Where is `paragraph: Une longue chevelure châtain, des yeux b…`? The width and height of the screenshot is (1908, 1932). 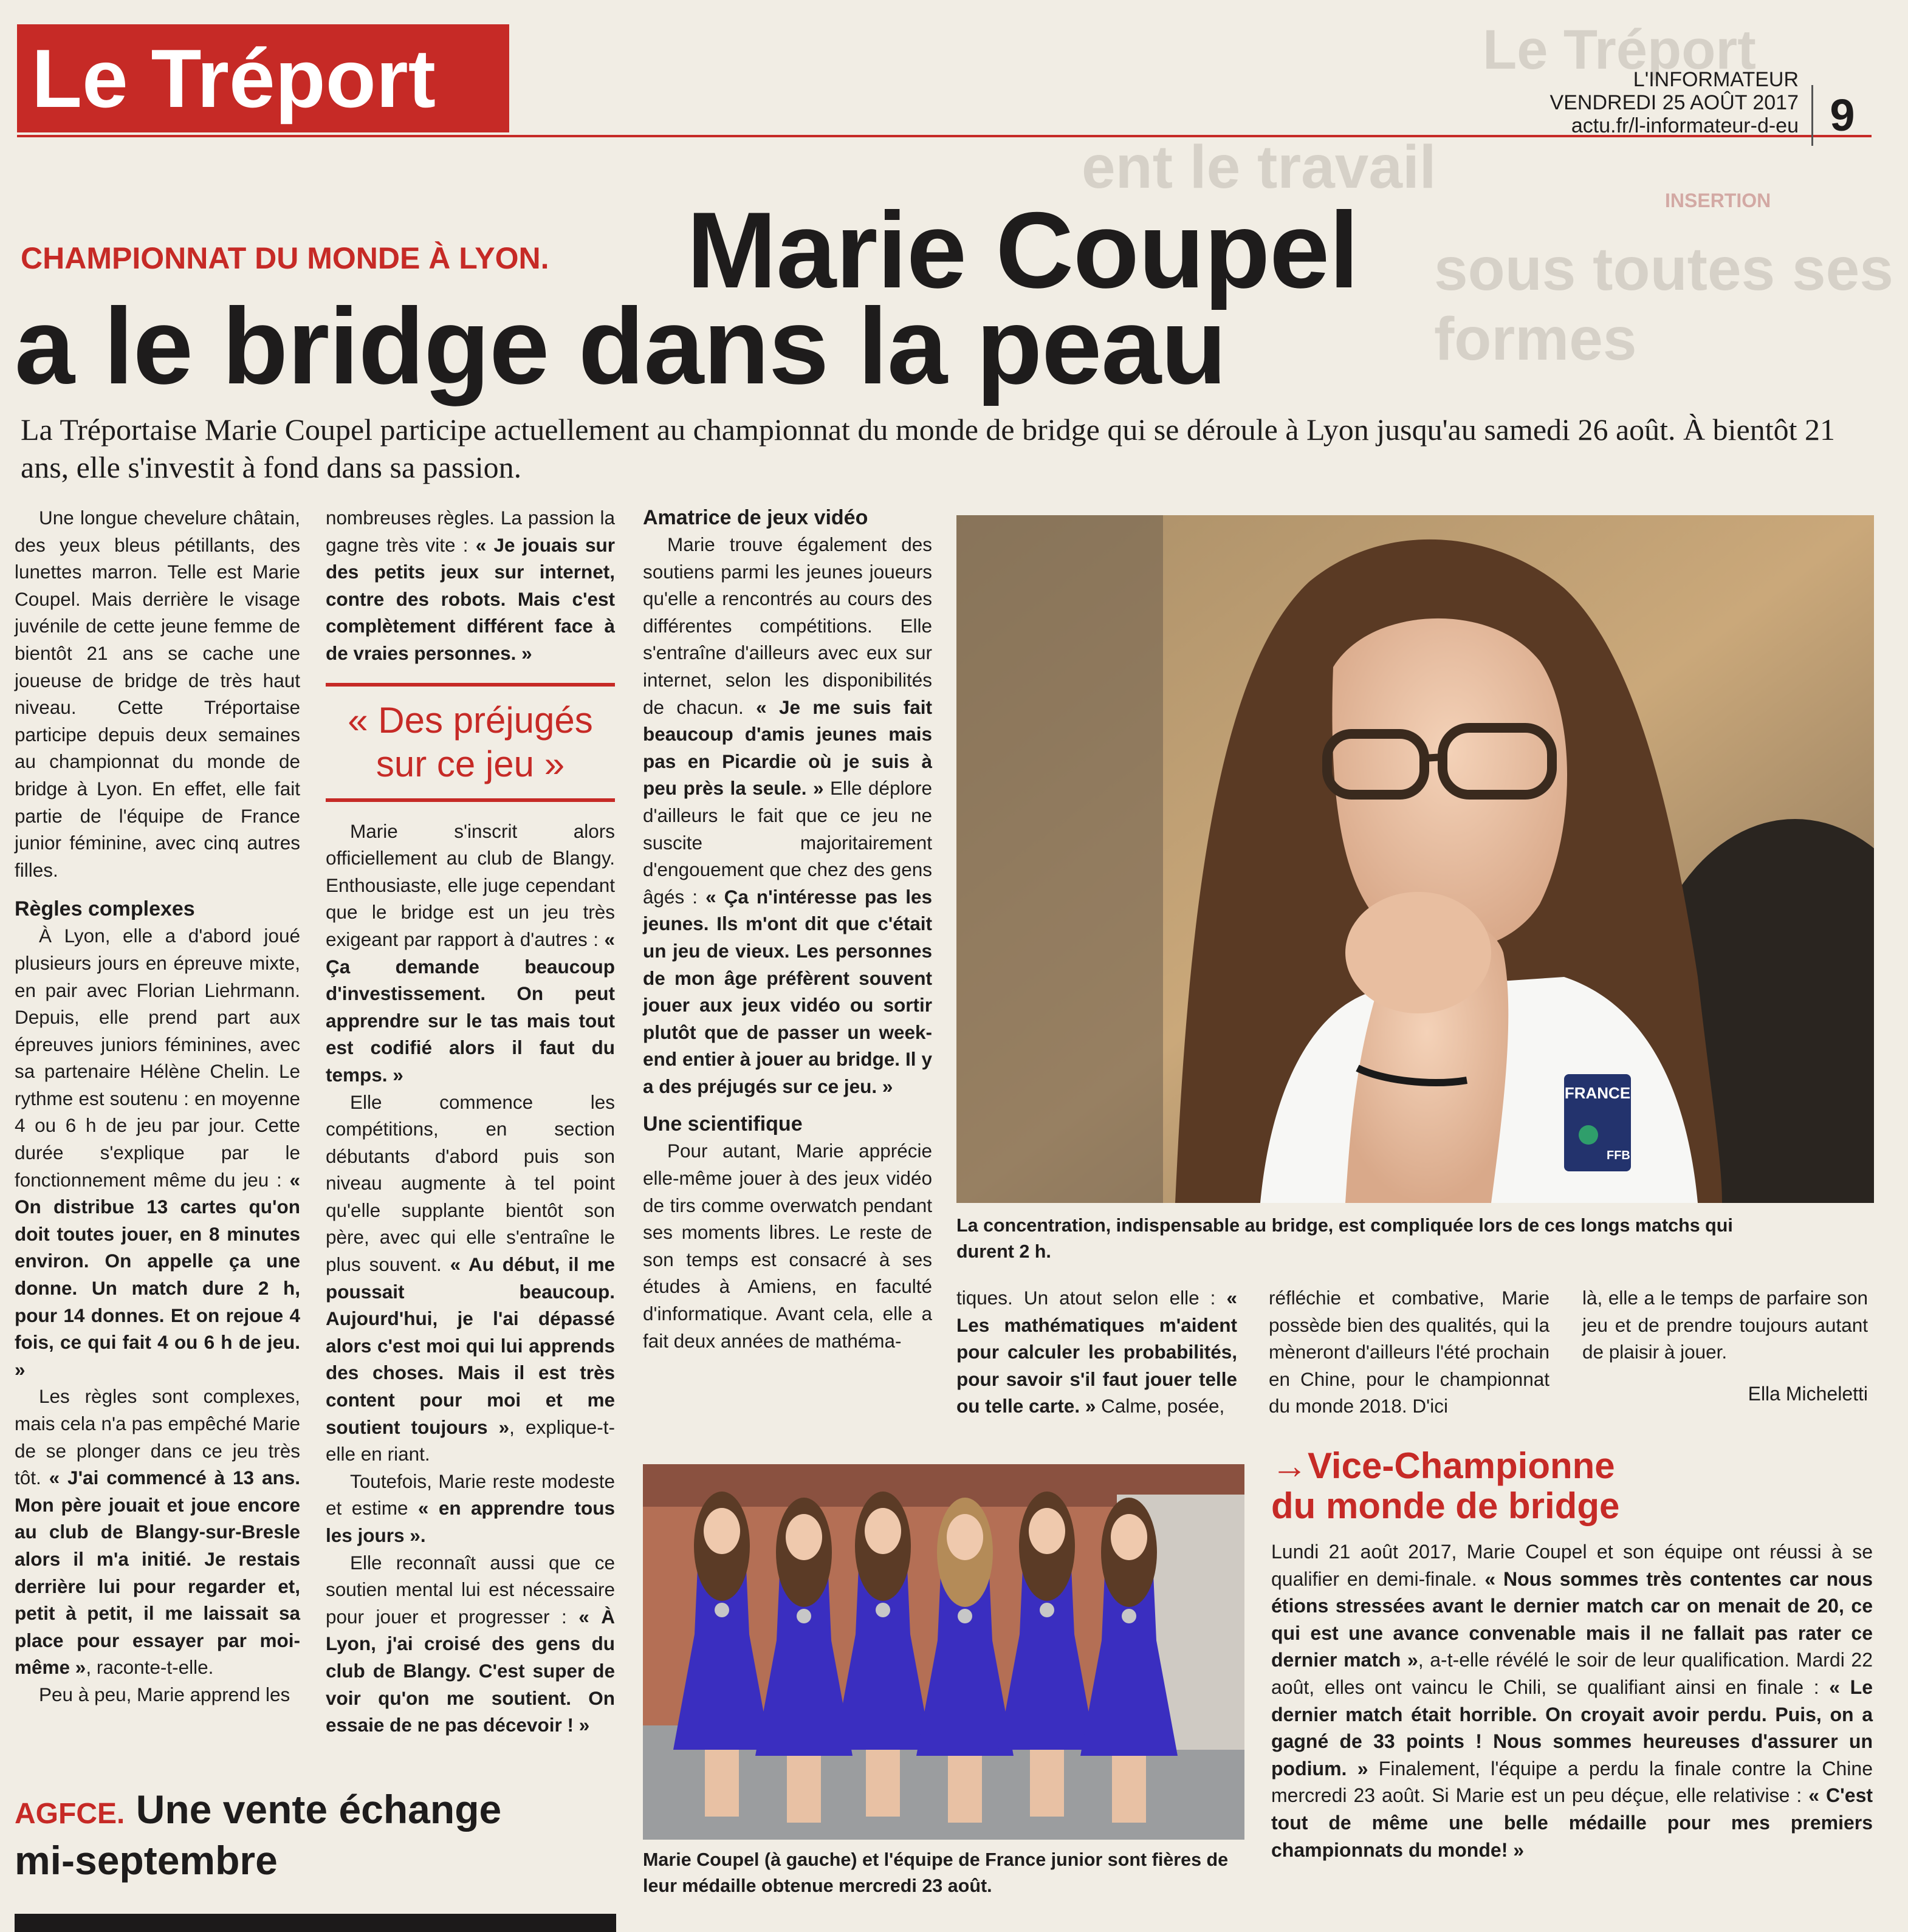 paragraph: Une longue chevelure châtain, des yeux b… is located at coordinates (157, 694).